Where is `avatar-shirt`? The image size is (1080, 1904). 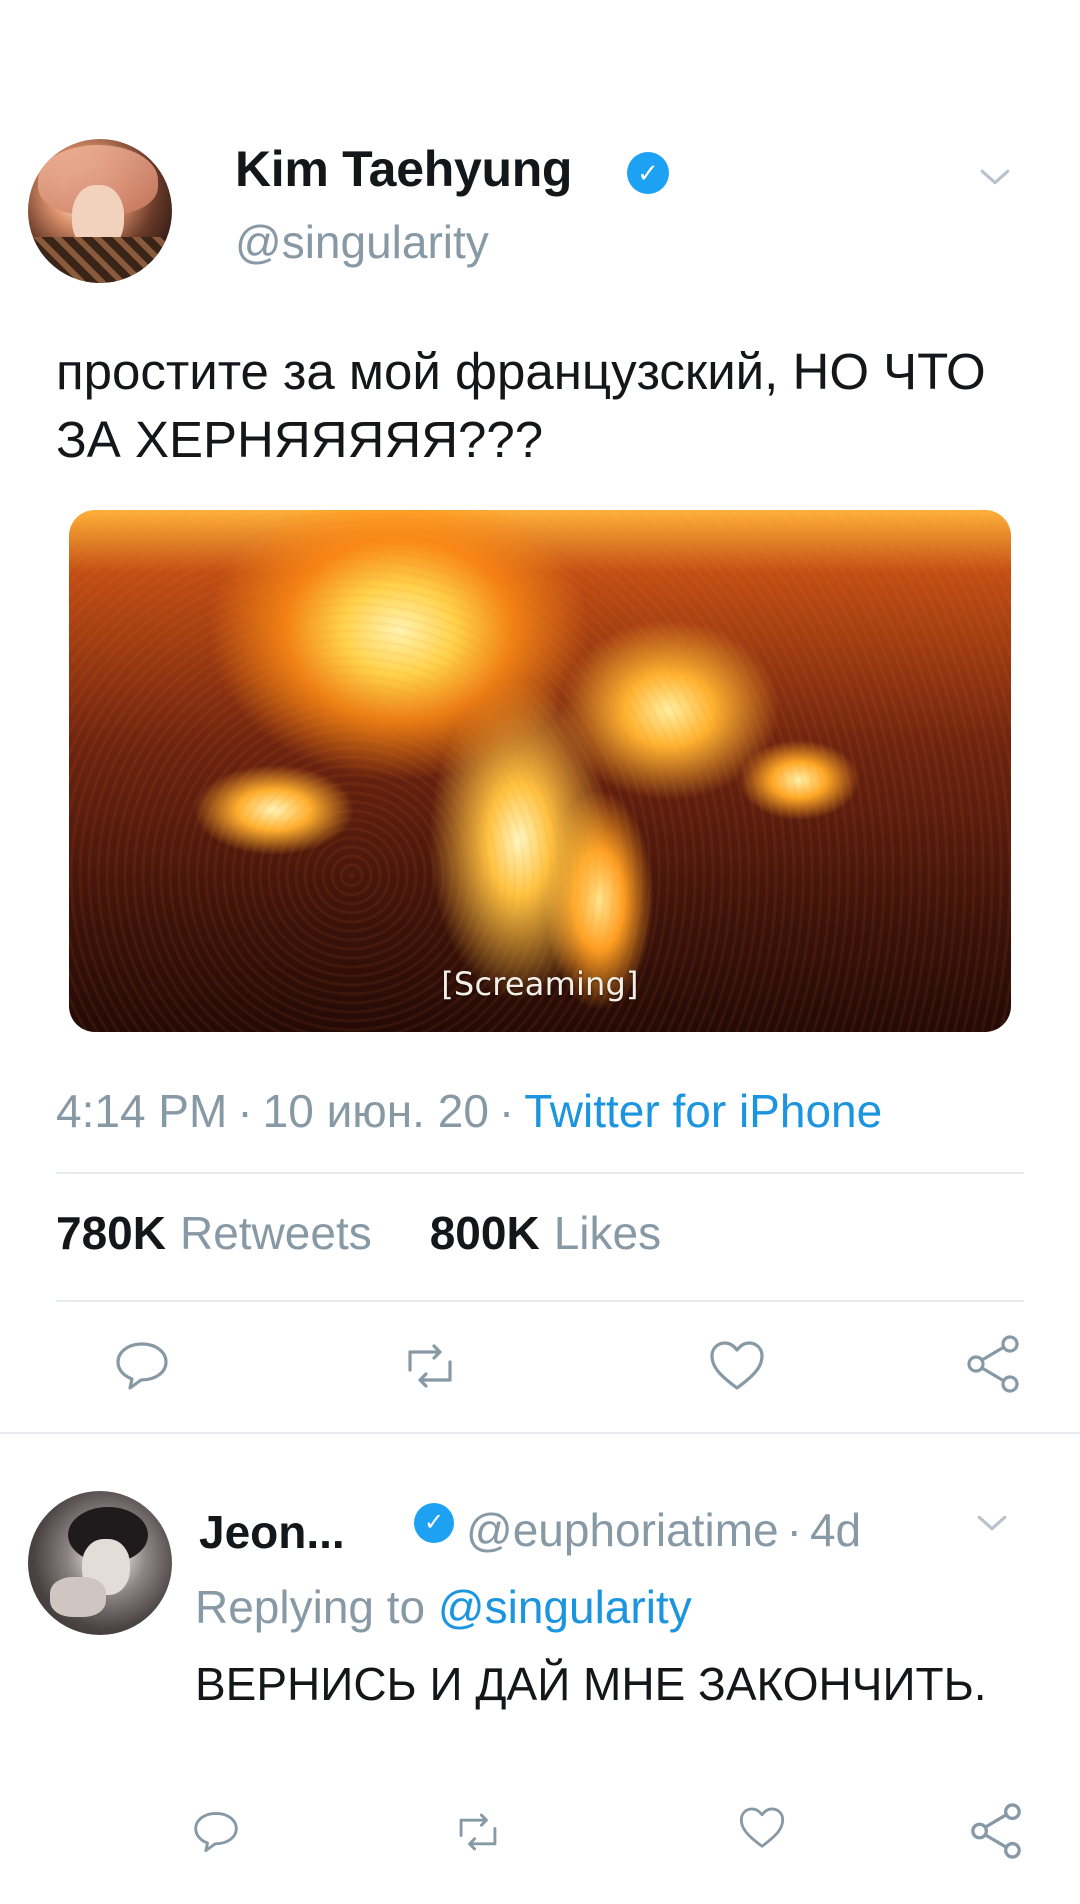
avatar-shirt is located at coordinates (100, 260).